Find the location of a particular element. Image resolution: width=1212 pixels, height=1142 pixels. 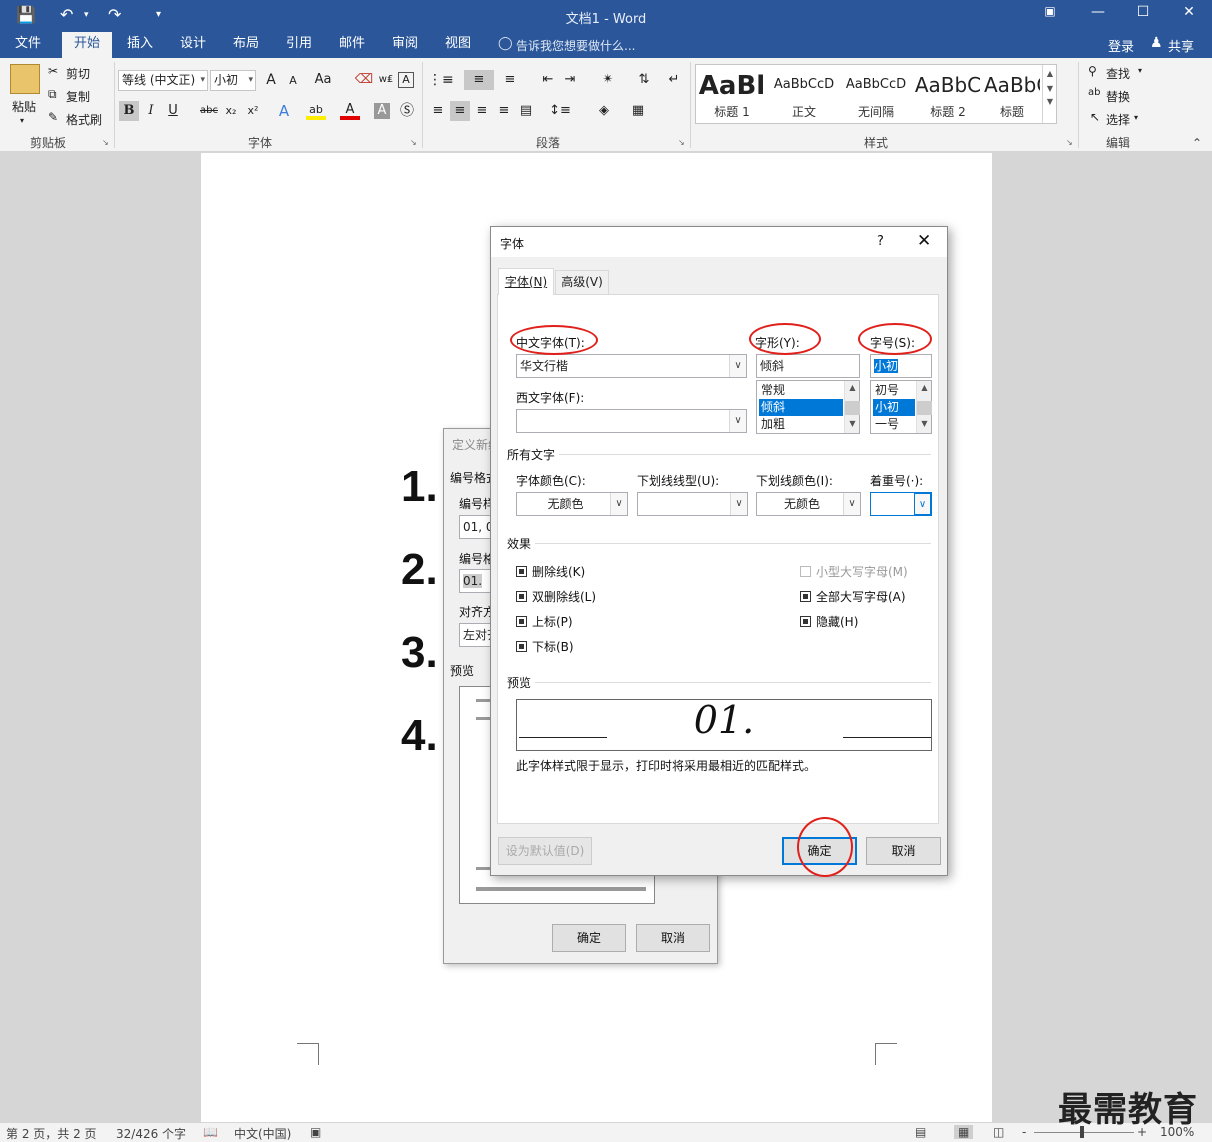

list-item: 初号 is located at coordinates (894, 390).